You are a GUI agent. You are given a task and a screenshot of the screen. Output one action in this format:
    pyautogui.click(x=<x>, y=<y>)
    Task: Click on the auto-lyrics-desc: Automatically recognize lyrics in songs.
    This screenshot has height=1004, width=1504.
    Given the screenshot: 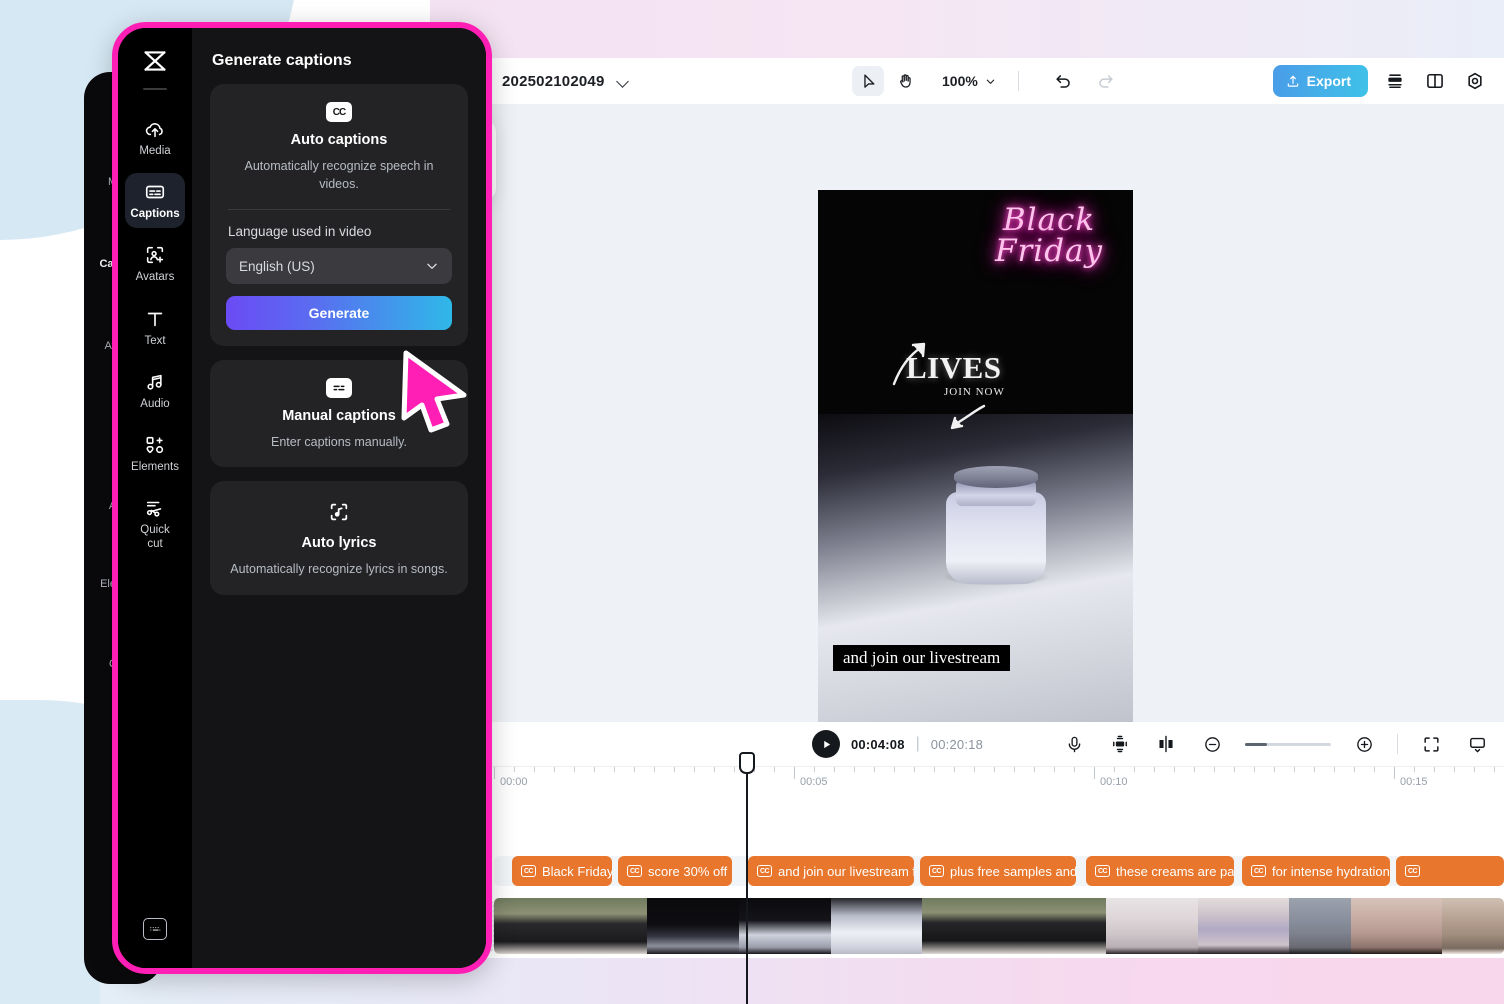 What is the action you would take?
    pyautogui.click(x=339, y=569)
    